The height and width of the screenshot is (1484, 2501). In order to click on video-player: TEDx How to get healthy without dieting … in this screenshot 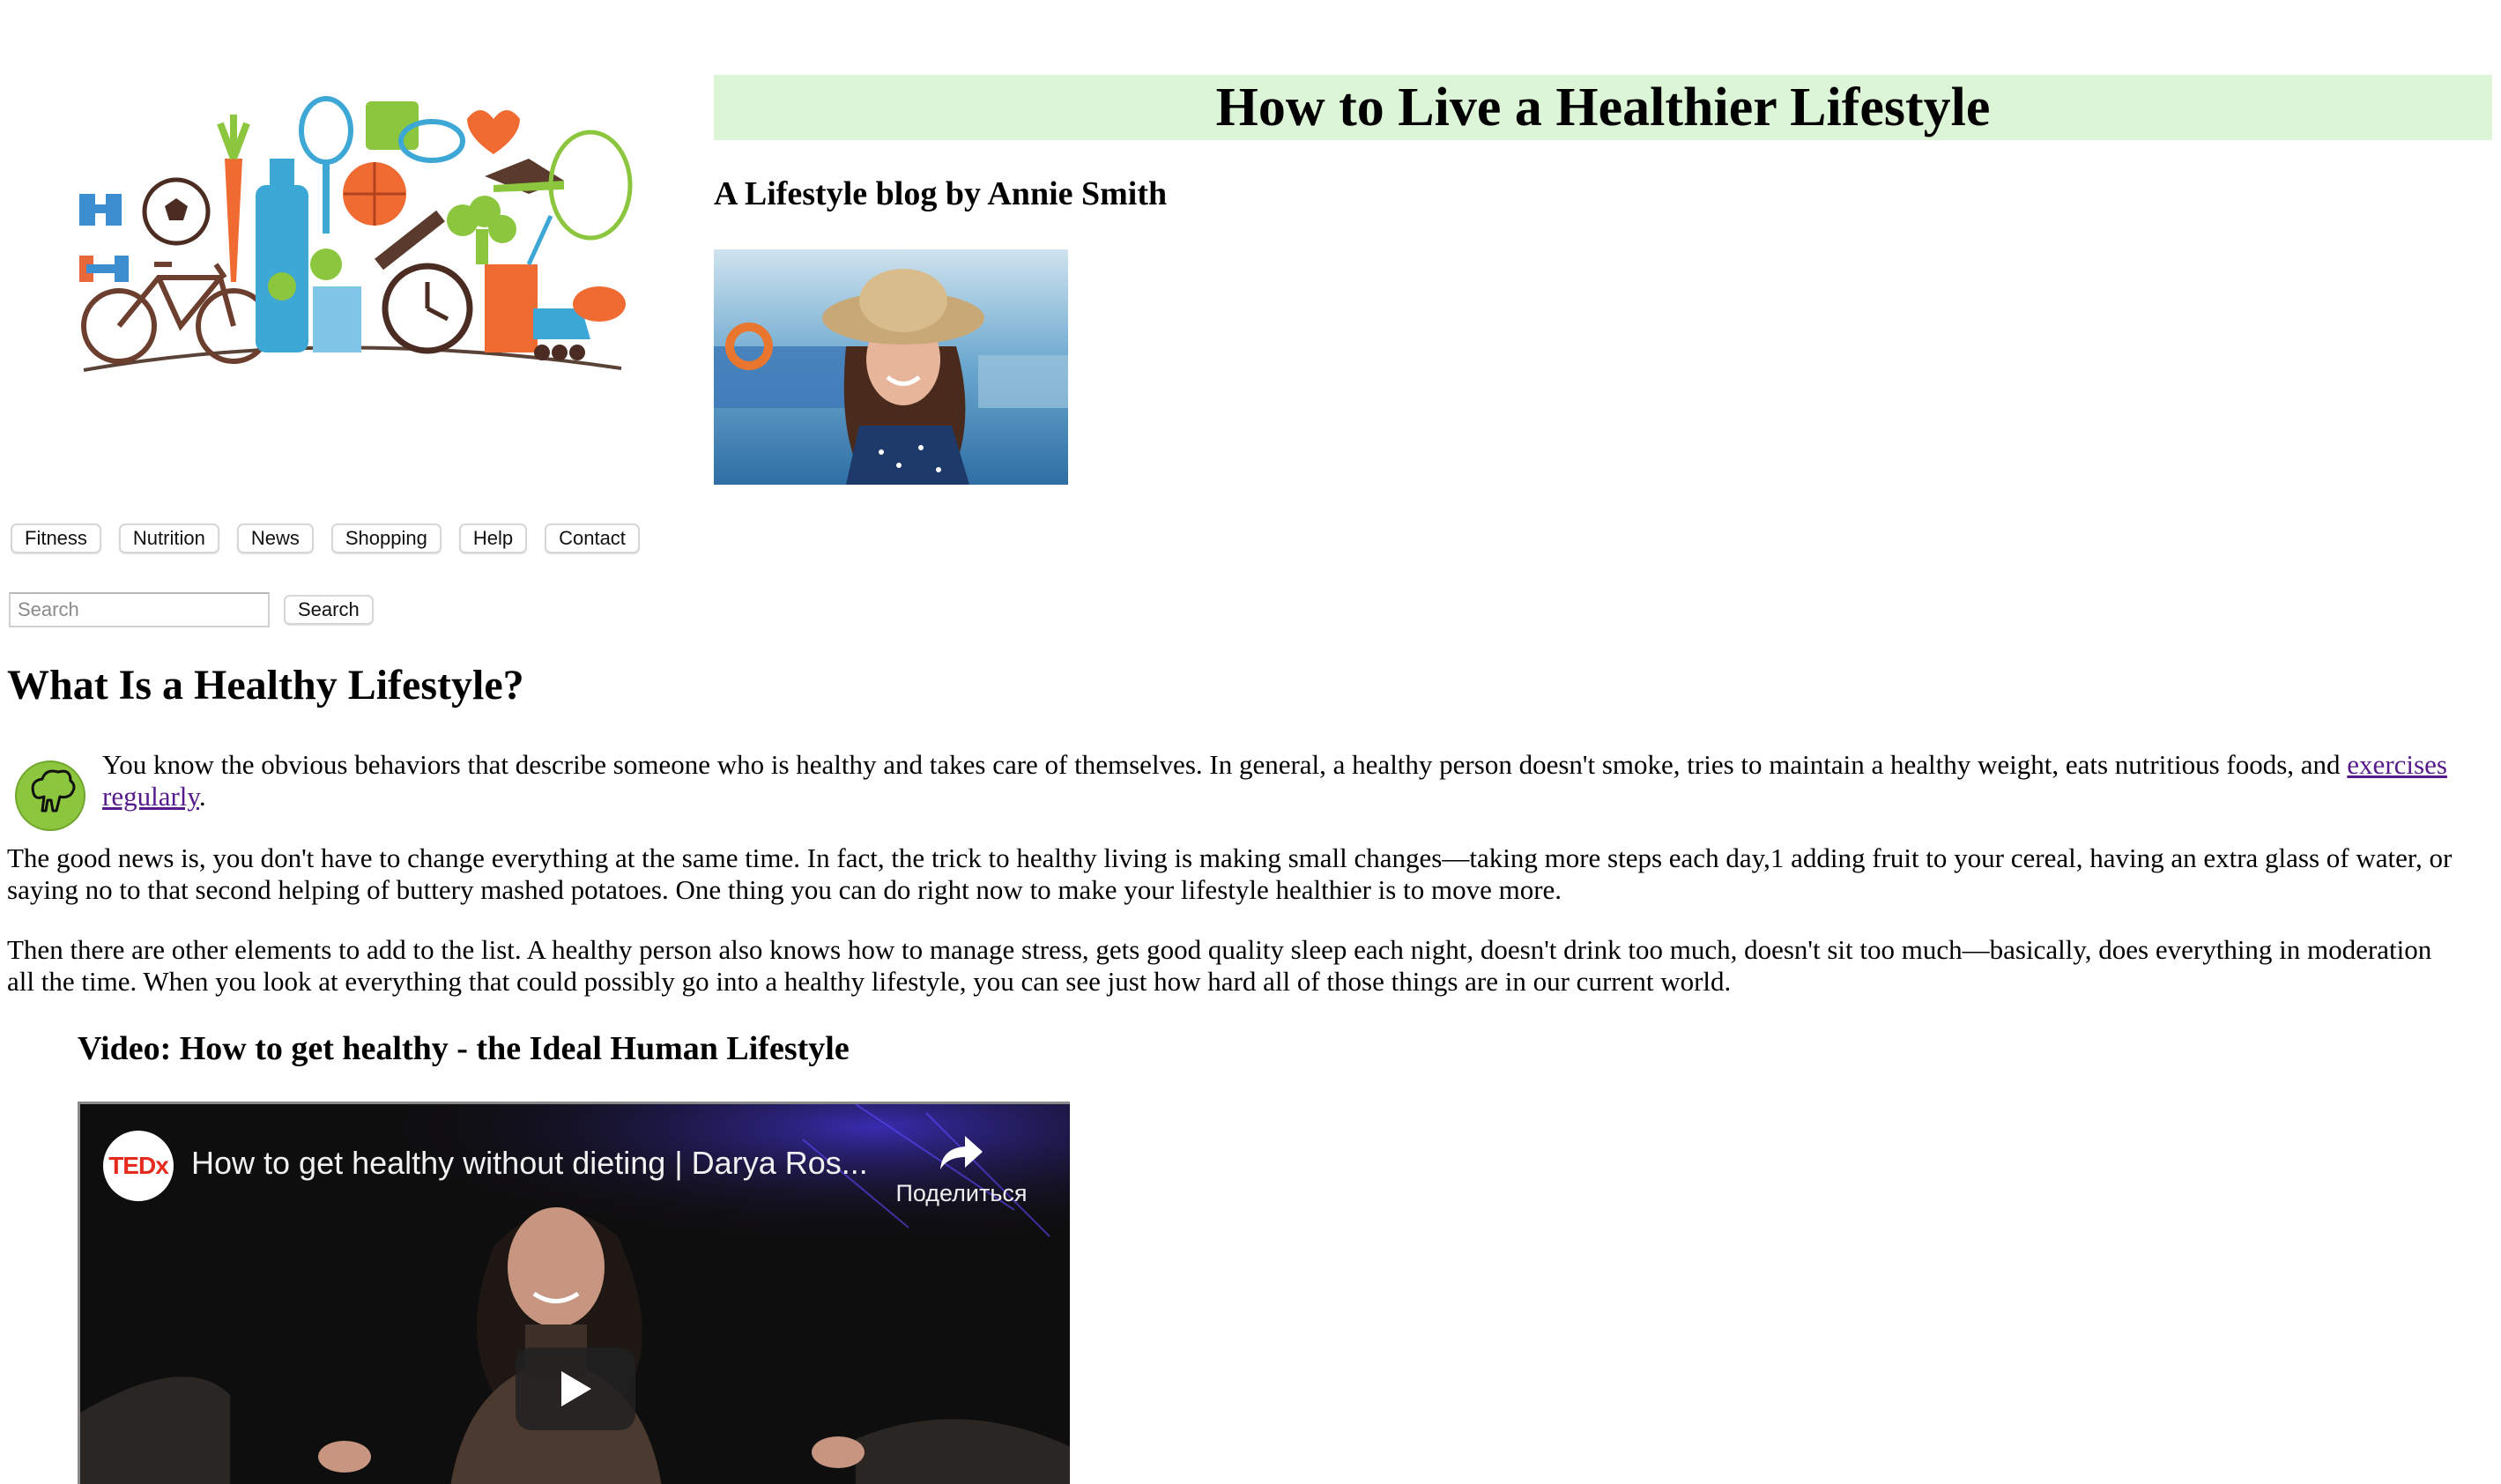, I will do `click(574, 1293)`.